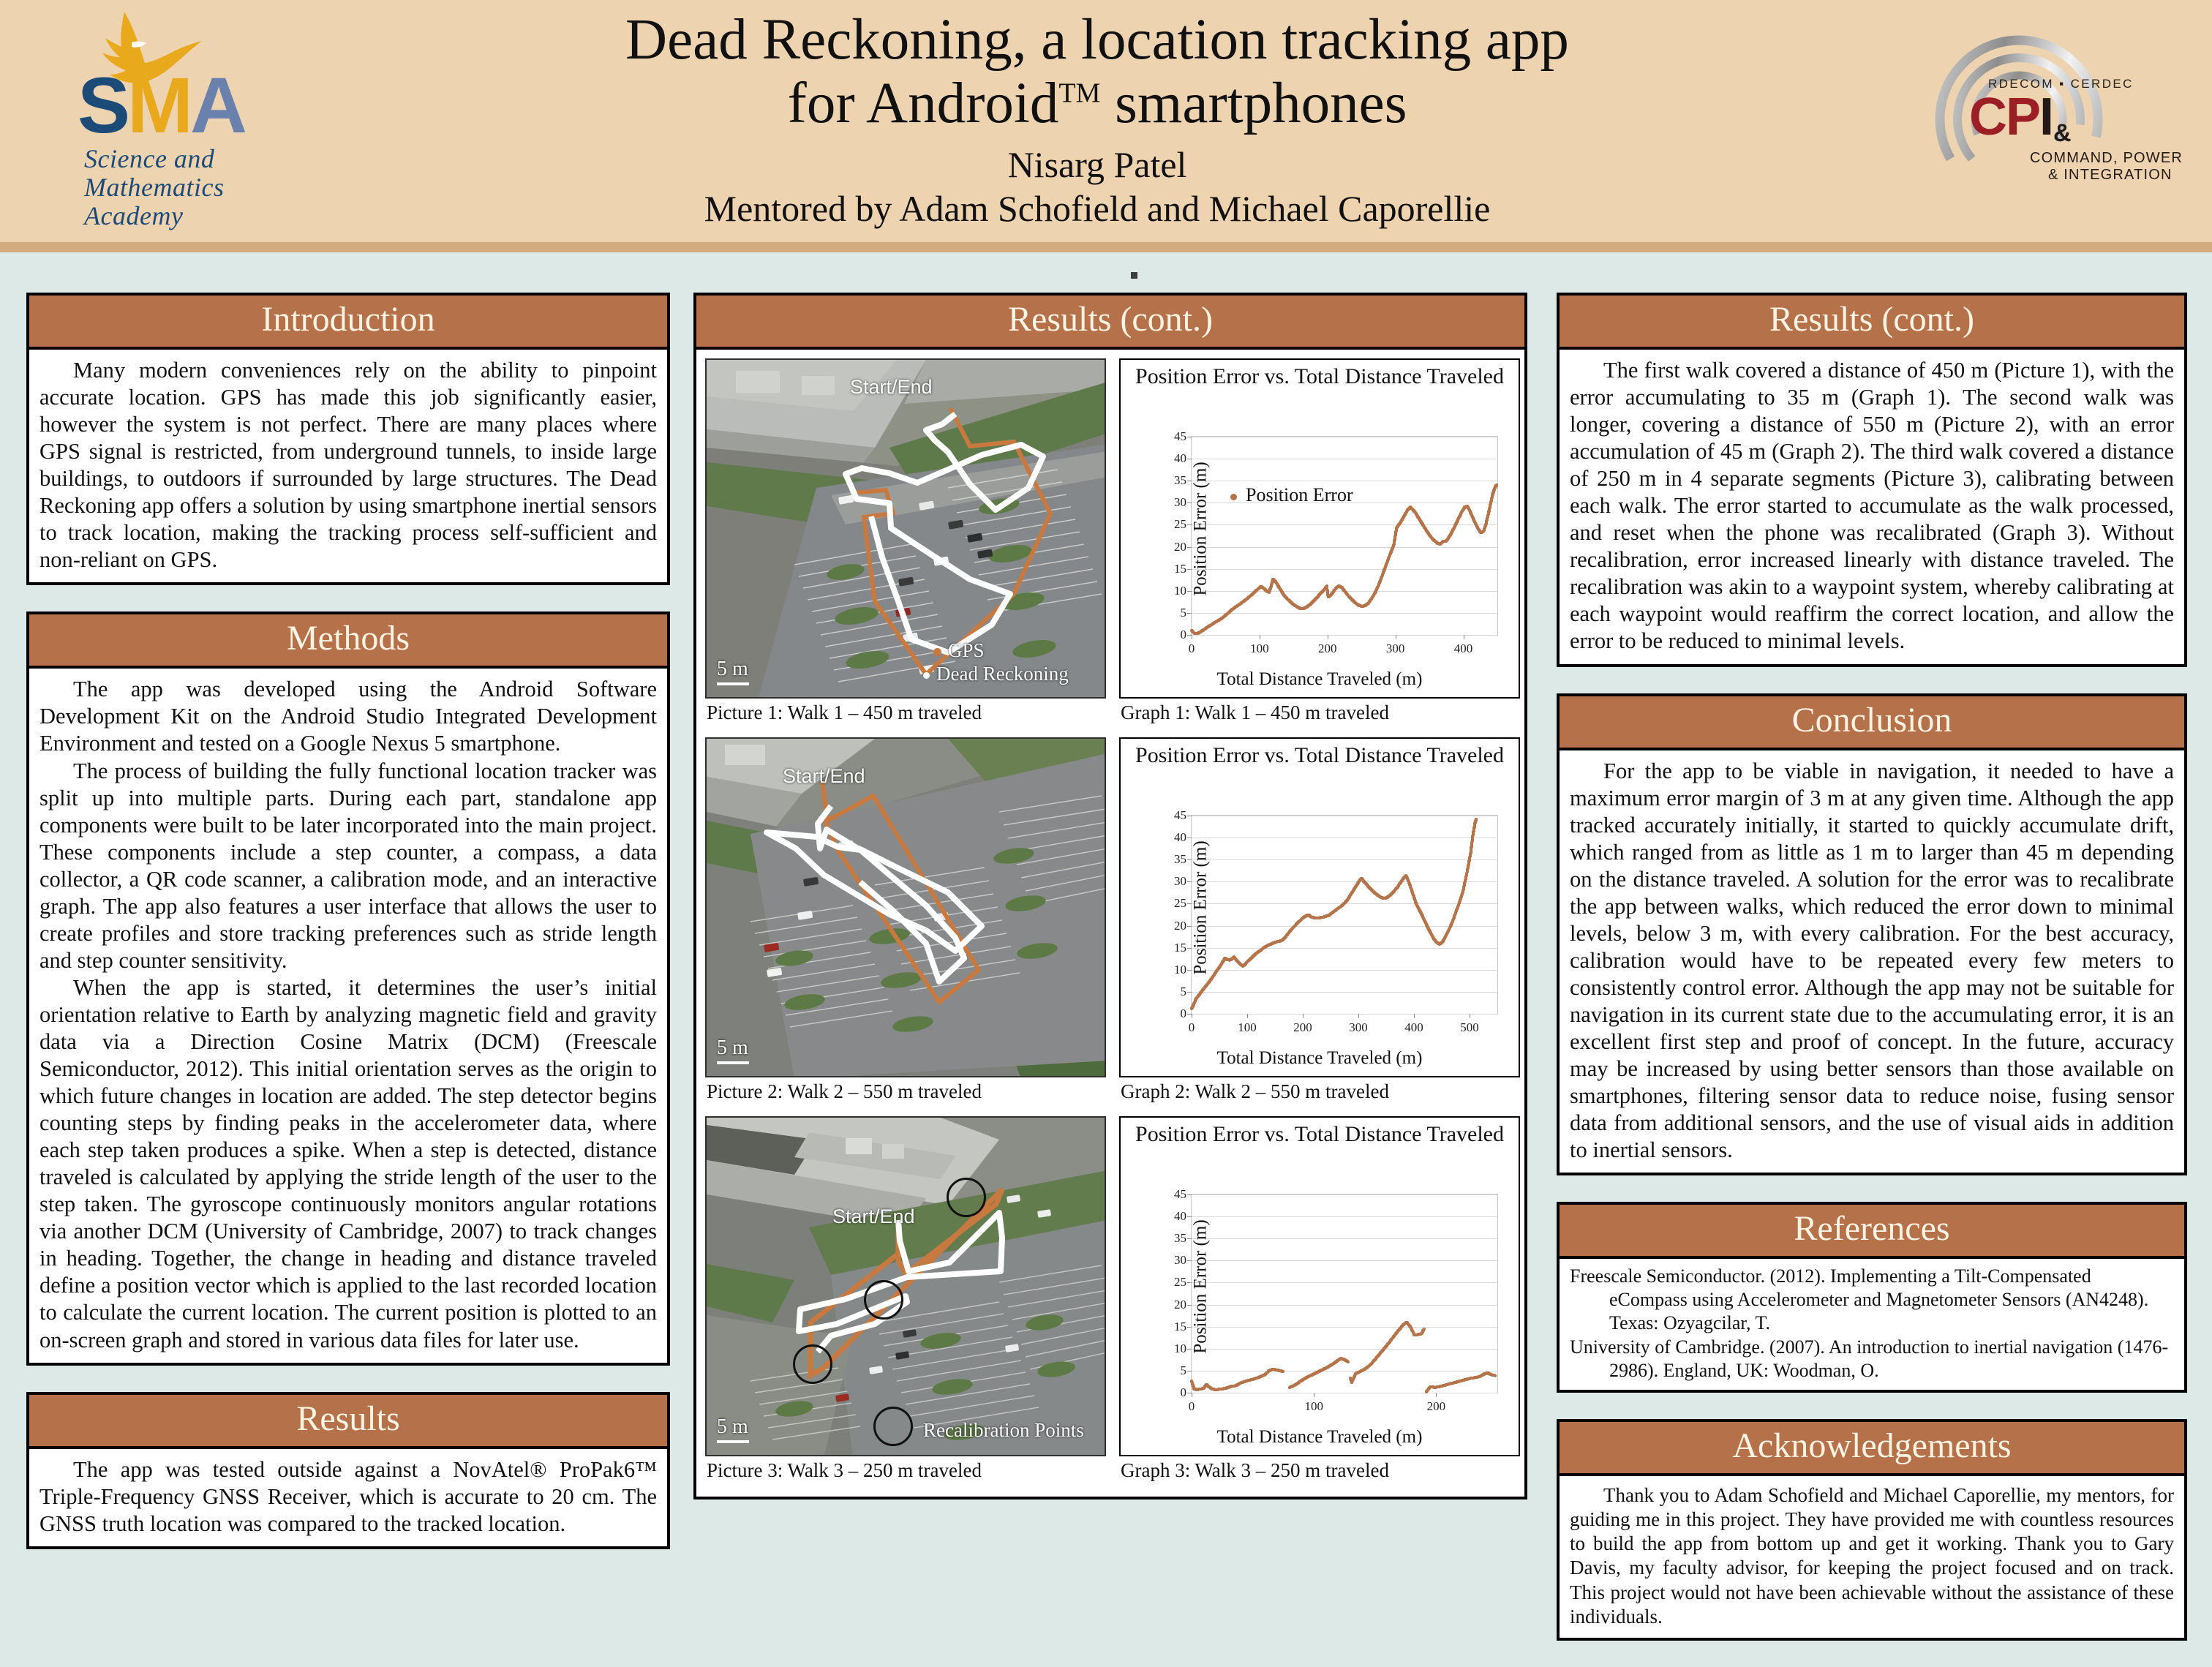  What do you see at coordinates (2110, 175) in the screenshot?
I see `cpi-bottom-line-2: & INTEGRATION` at bounding box center [2110, 175].